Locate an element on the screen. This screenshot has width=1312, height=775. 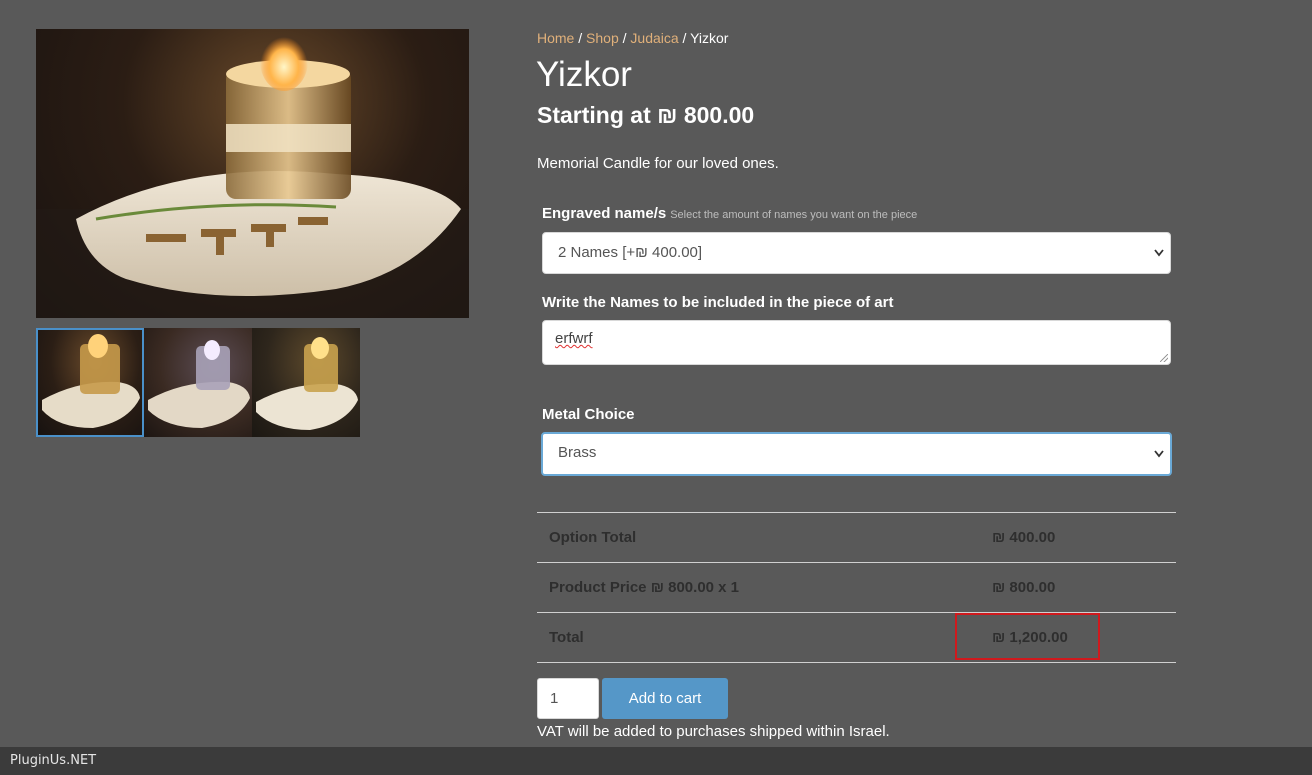
thumbnail-strip is located at coordinates (198, 382).